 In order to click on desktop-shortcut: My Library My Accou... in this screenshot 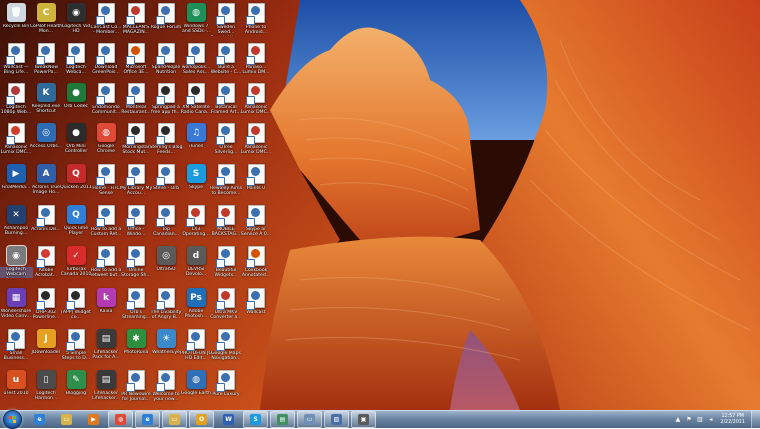, I will do `click(136, 182)`.